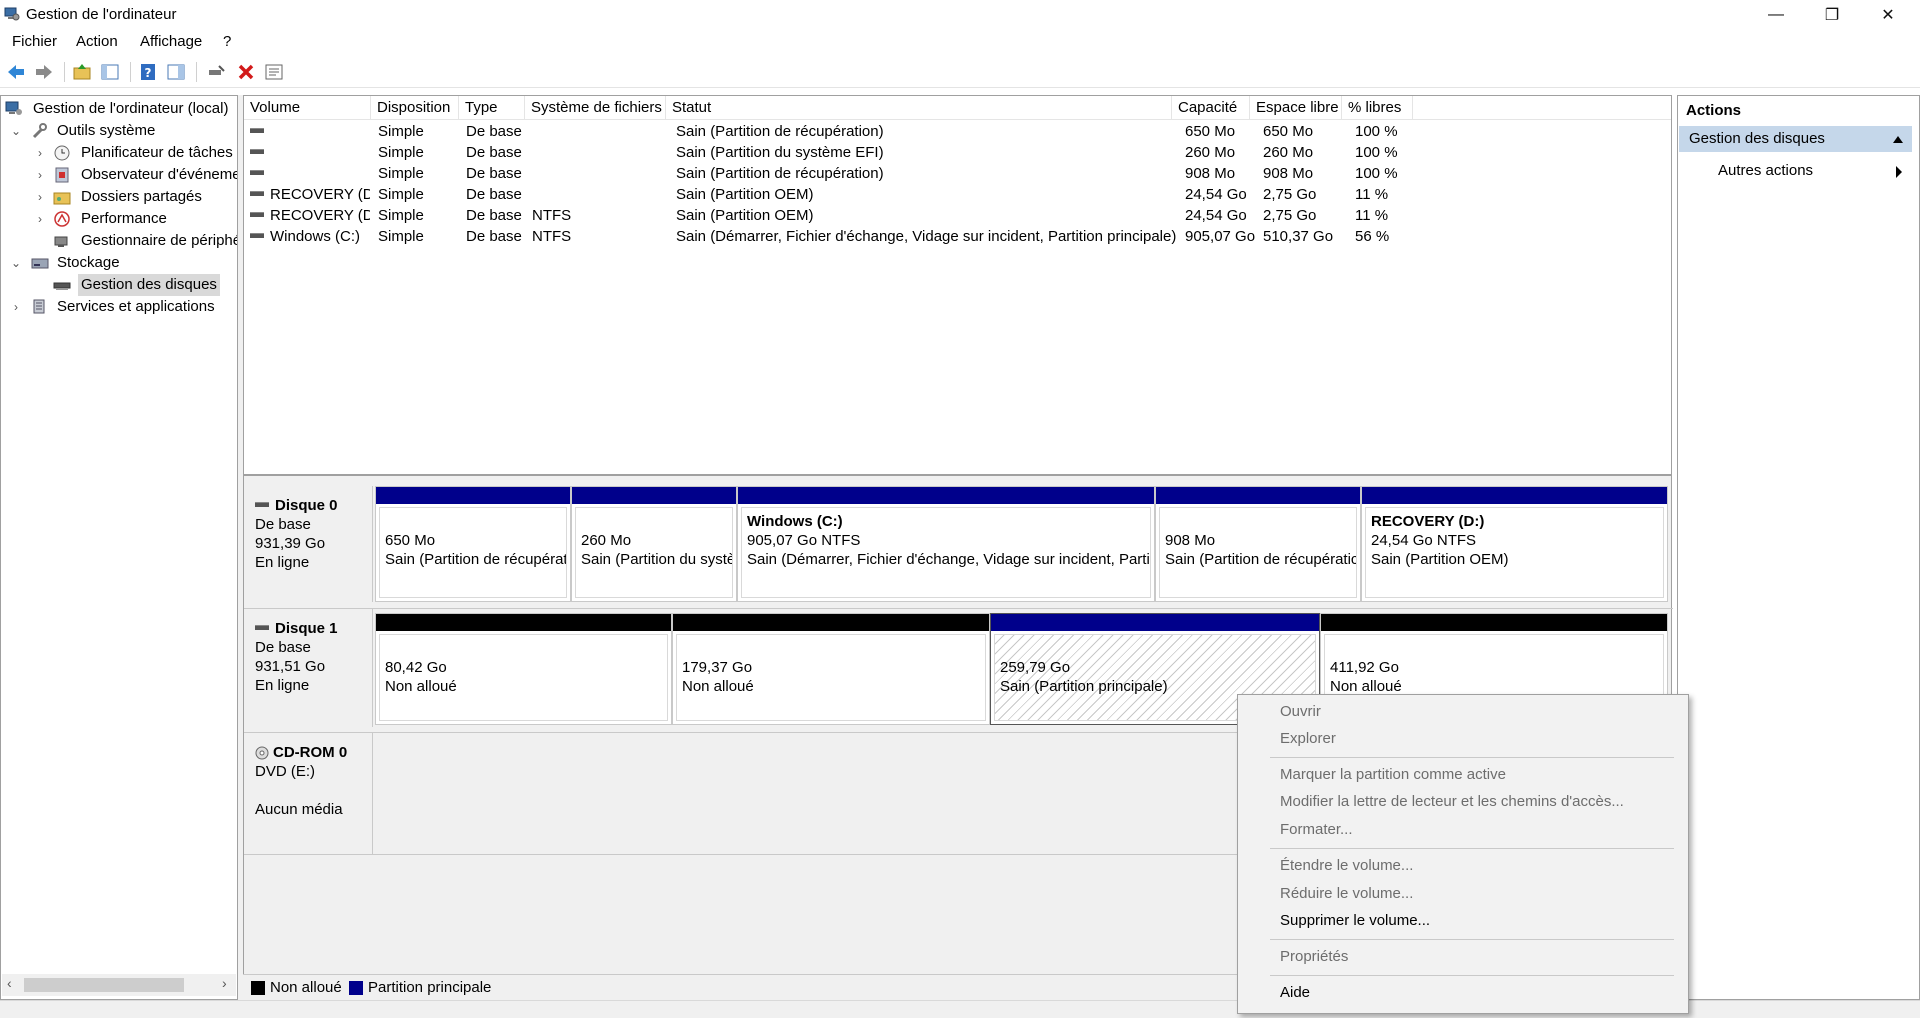 The image size is (1920, 1018). Describe the element at coordinates (1832, 15) in the screenshot. I see `restore-button: ❐` at that location.